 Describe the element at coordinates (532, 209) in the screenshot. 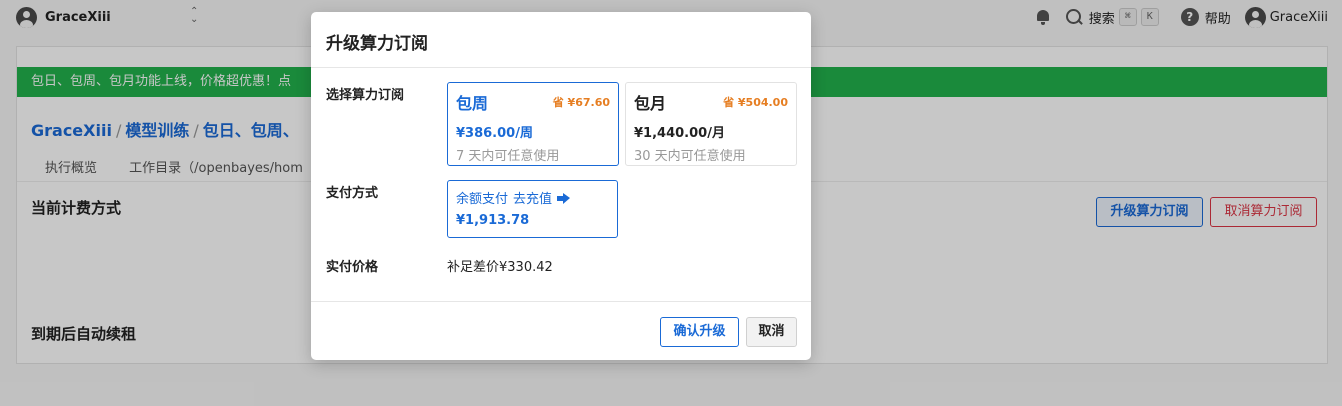

I see `payment-option-balance: 余额支付 去充值 ¥1,913.78` at that location.